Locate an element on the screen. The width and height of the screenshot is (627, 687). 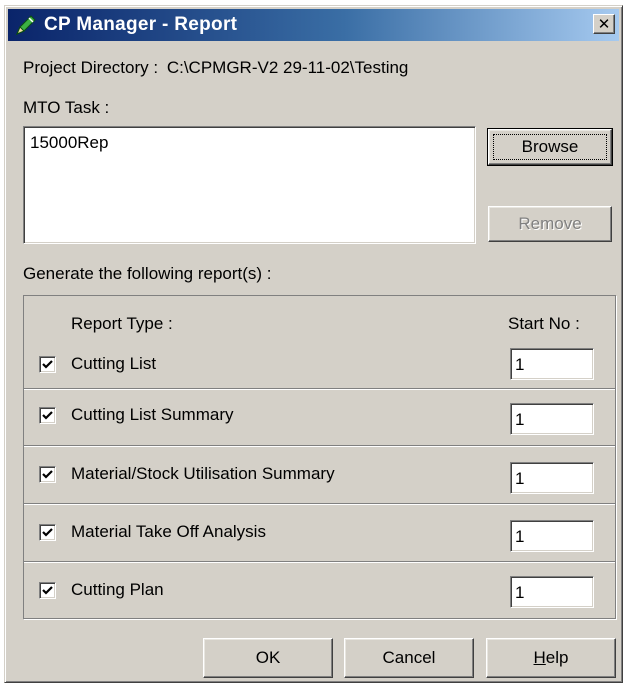
help-button: Help is located at coordinates (551, 658).